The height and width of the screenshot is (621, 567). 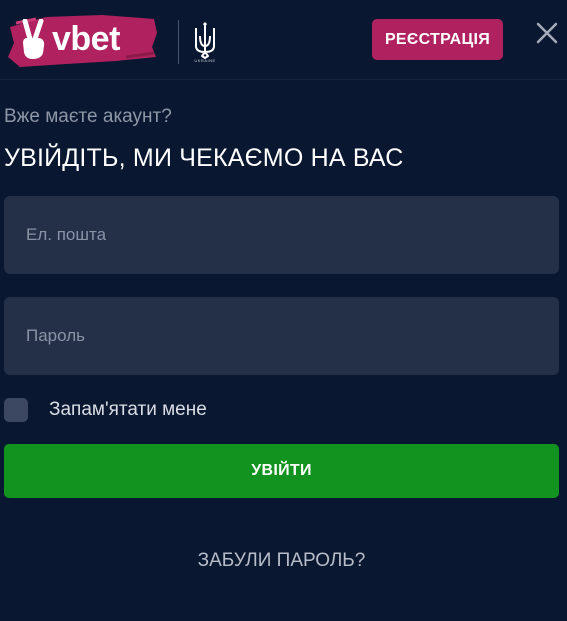 I want to click on login-subtitle: Вже маєте акаунт?, so click(x=88, y=116).